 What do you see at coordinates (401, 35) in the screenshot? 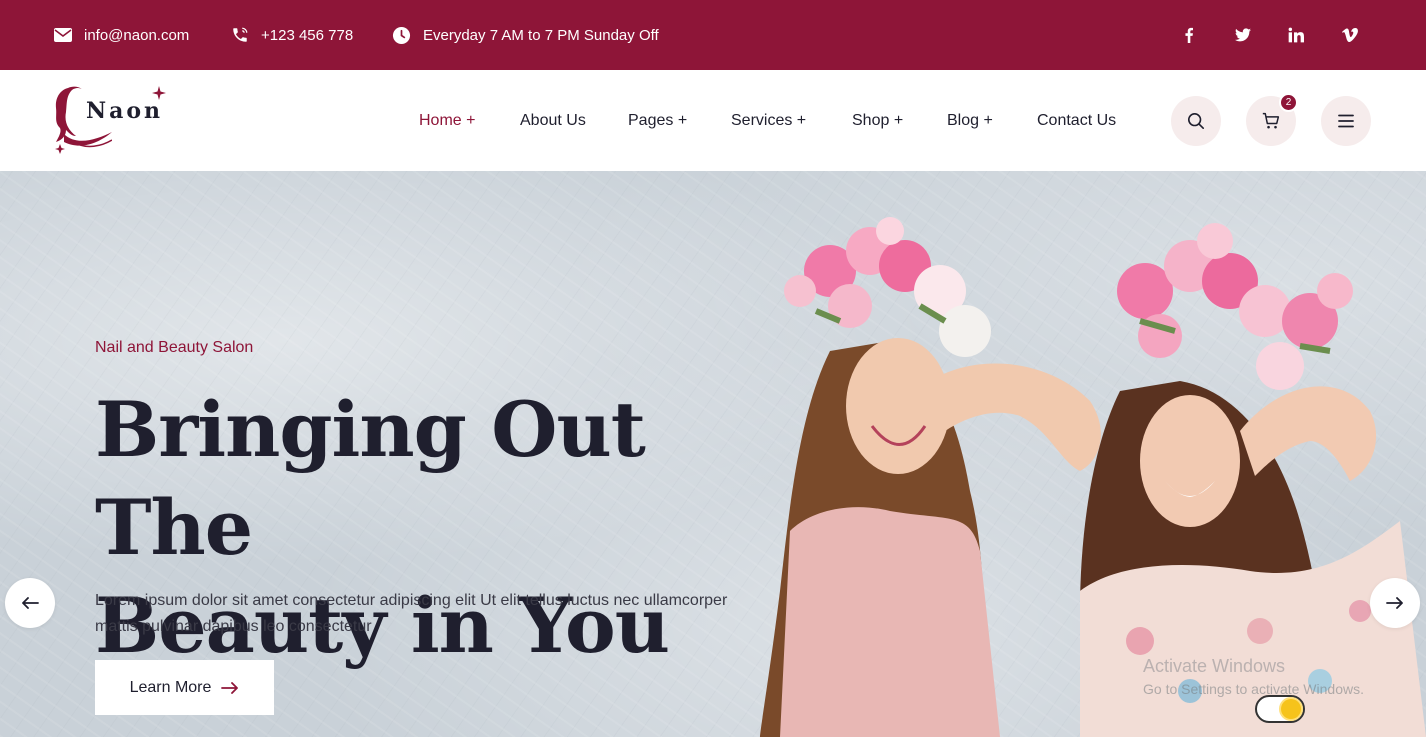
I see `clock-icon` at bounding box center [401, 35].